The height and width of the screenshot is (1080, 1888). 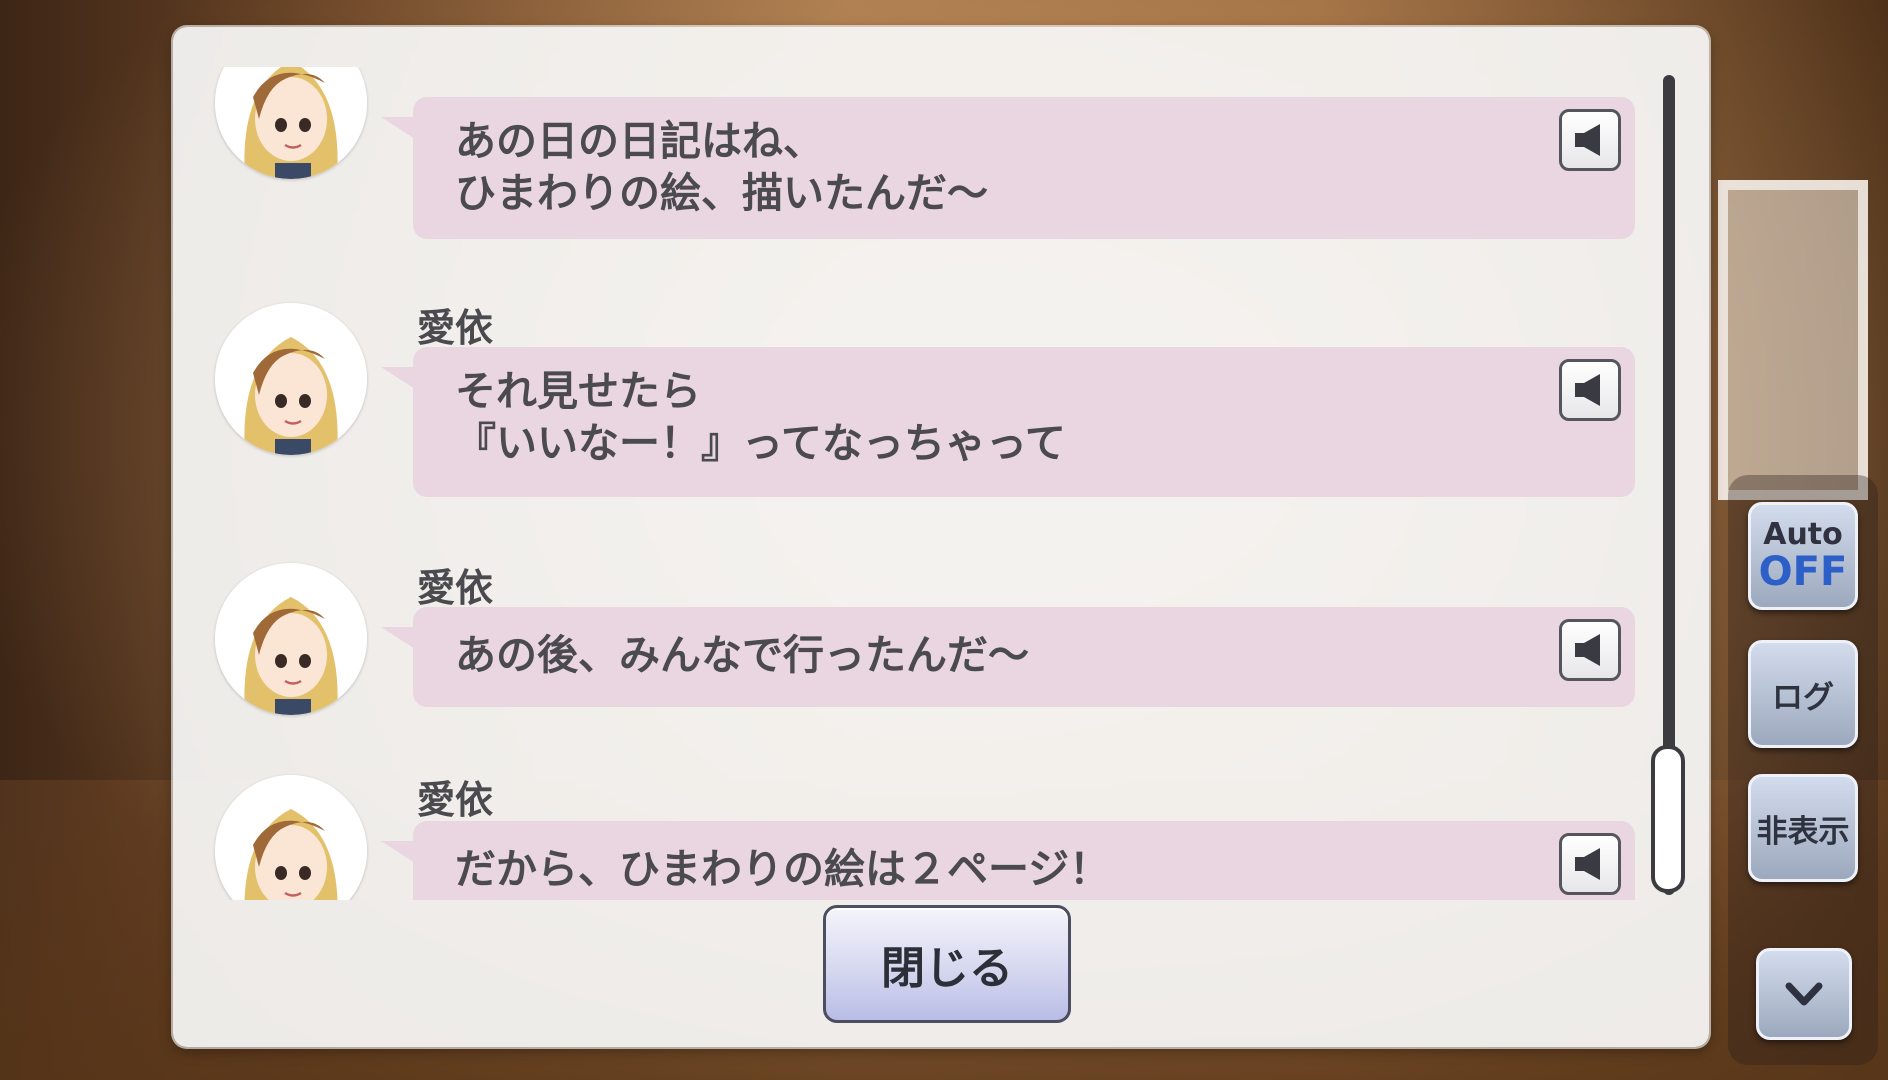 What do you see at coordinates (1803, 831) in the screenshot?
I see `hide-label: 非表示` at bounding box center [1803, 831].